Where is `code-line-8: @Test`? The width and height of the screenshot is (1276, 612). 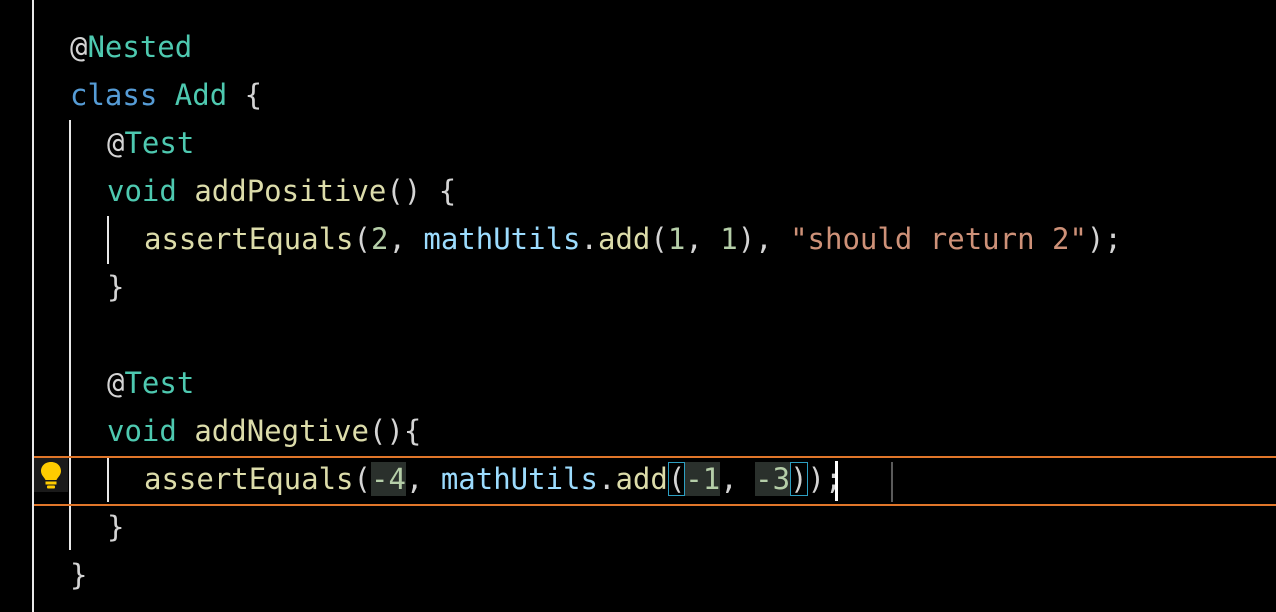 code-line-8: @Test is located at coordinates (150, 383).